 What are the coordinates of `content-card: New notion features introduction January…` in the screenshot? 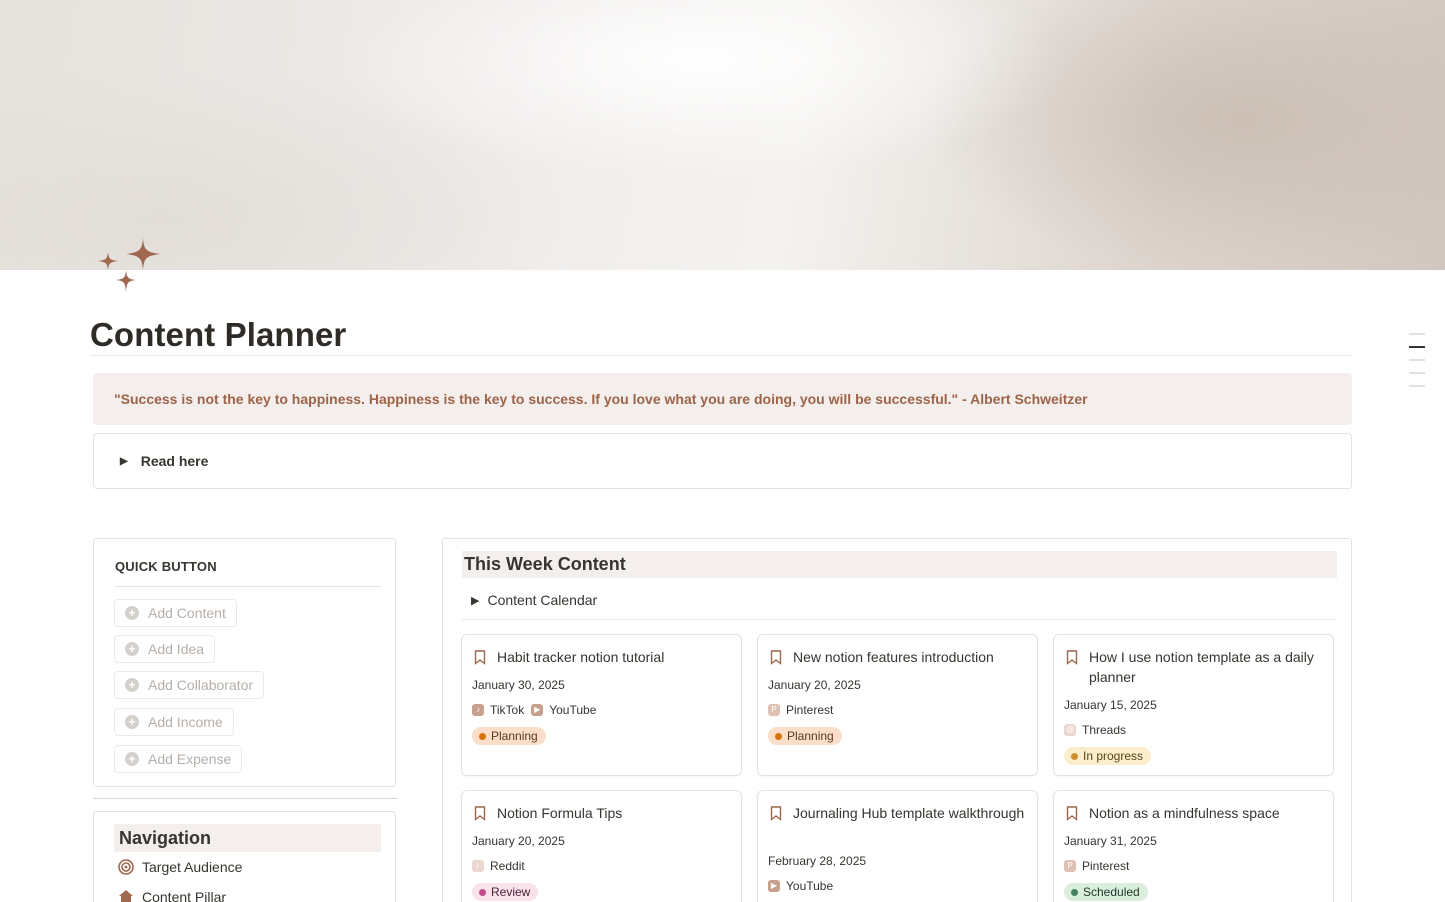 It's located at (897, 705).